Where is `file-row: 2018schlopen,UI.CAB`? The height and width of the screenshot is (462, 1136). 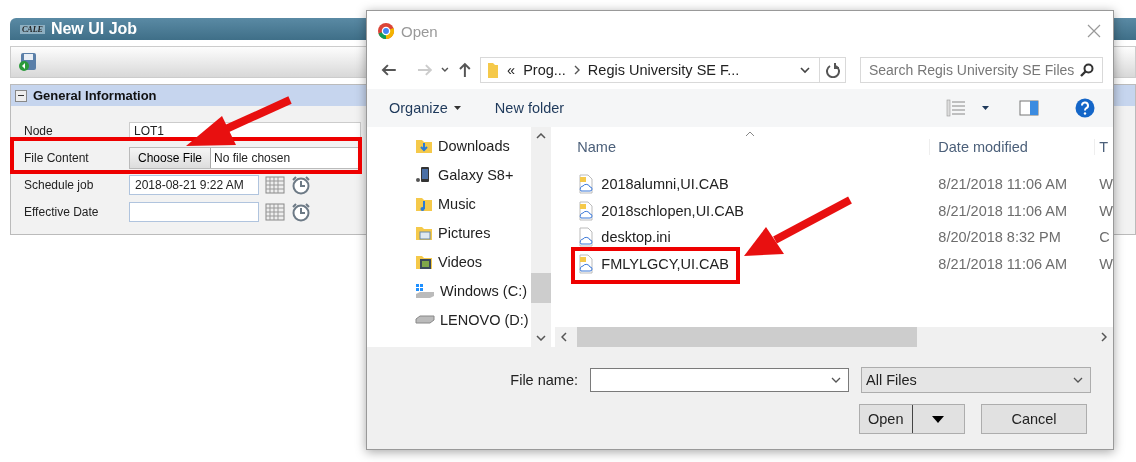
file-row: 2018schlopen,UI.CAB is located at coordinates (753, 210).